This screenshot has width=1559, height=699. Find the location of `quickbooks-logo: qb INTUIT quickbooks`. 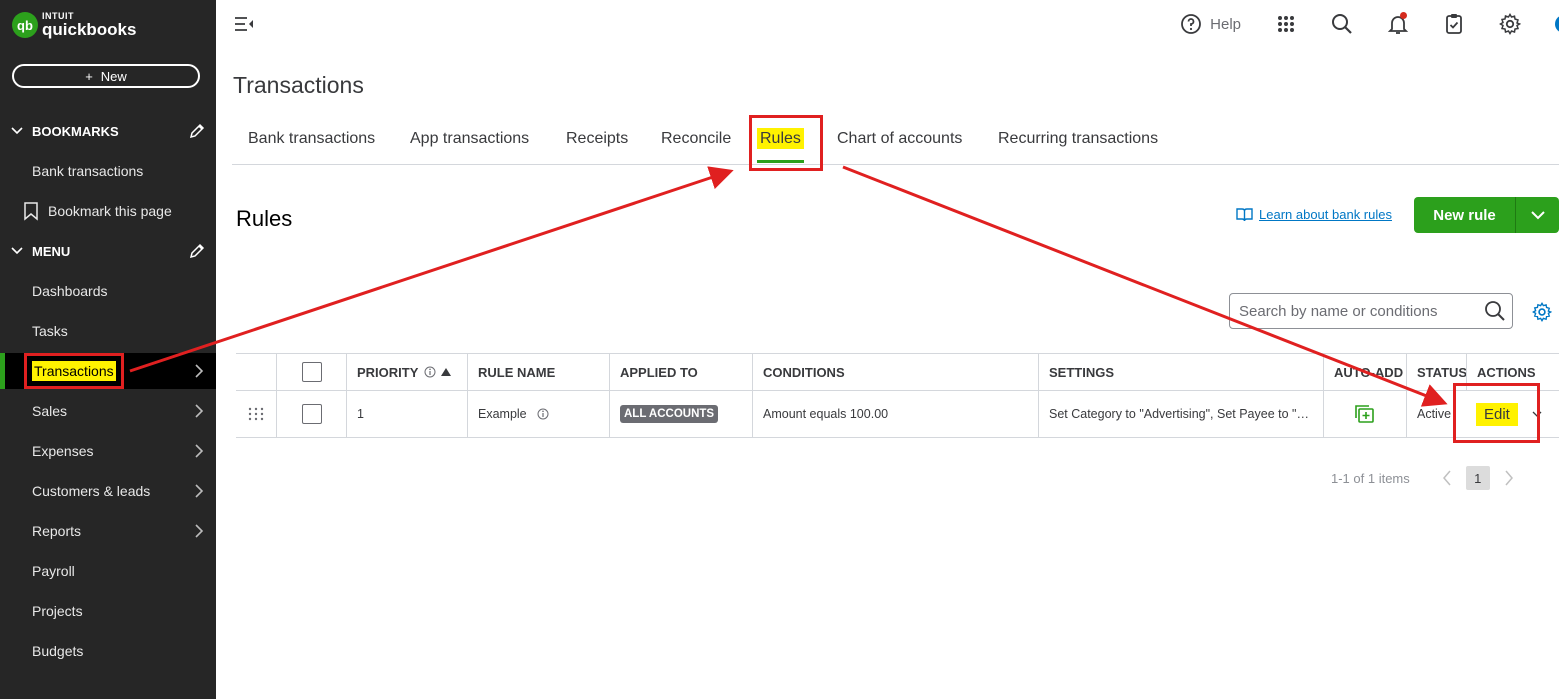

quickbooks-logo: qb INTUIT quickbooks is located at coordinates (74, 25).